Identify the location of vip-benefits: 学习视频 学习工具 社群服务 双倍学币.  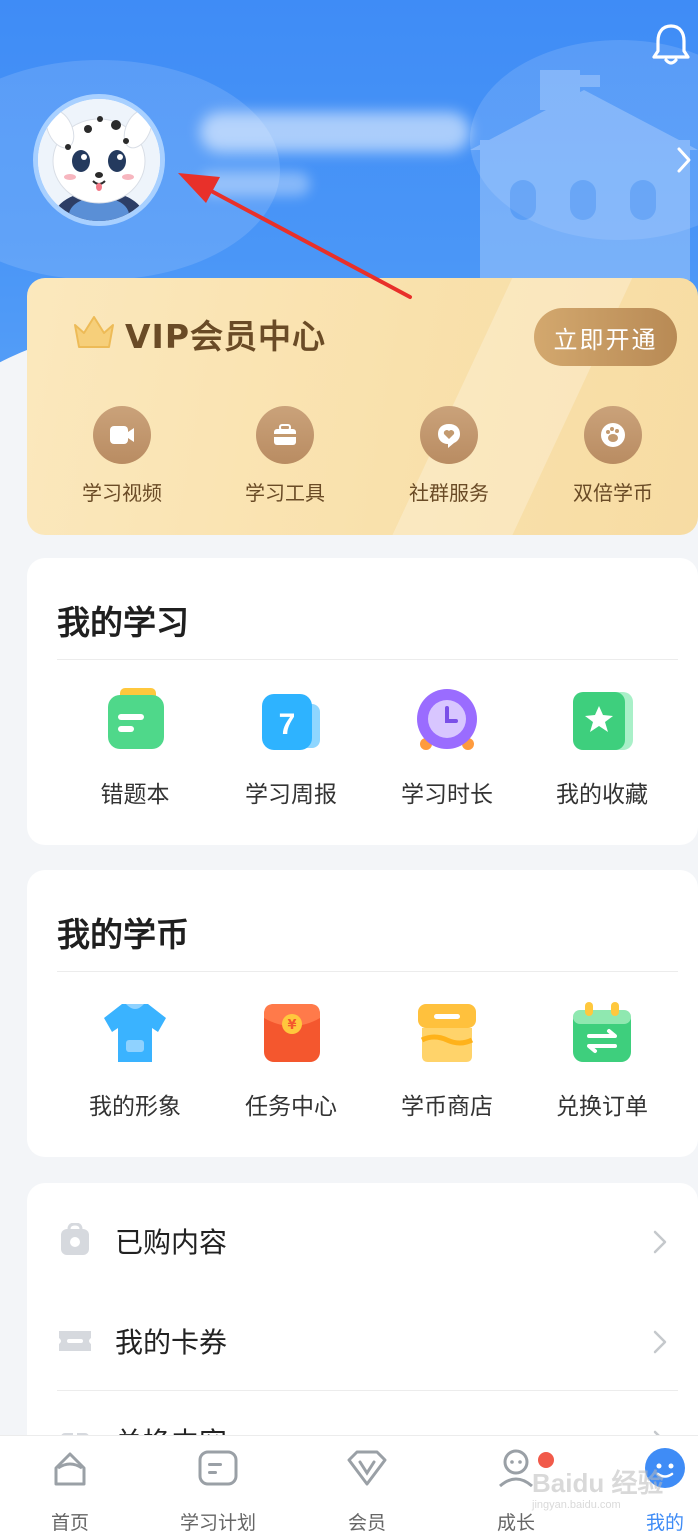
(362, 461).